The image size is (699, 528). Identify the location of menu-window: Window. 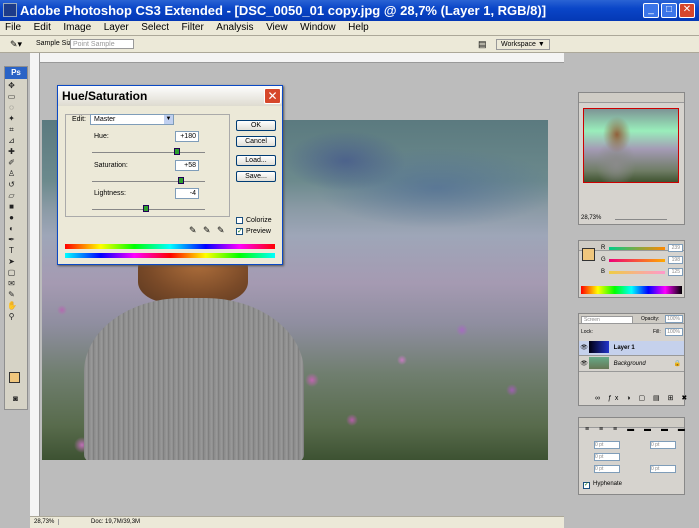
(318, 28).